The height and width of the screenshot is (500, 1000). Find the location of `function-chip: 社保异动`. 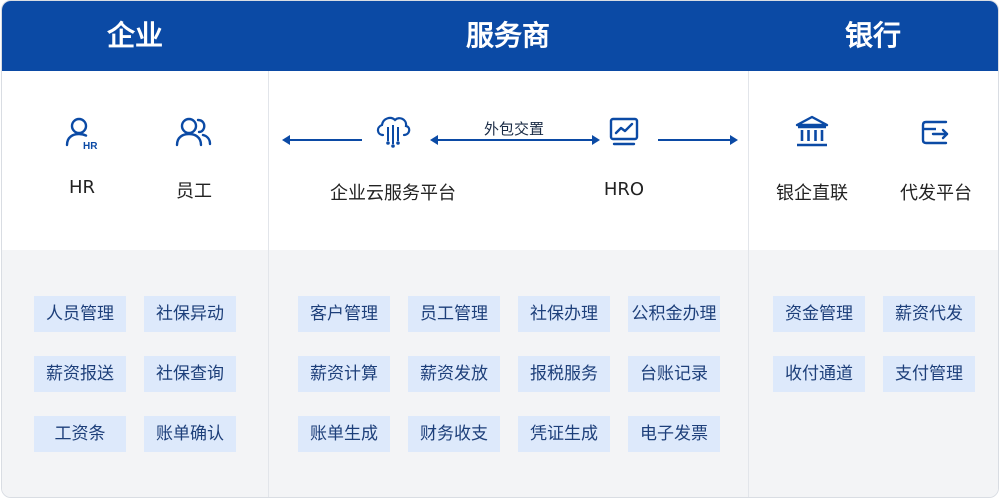

function-chip: 社保异动 is located at coordinates (190, 314).